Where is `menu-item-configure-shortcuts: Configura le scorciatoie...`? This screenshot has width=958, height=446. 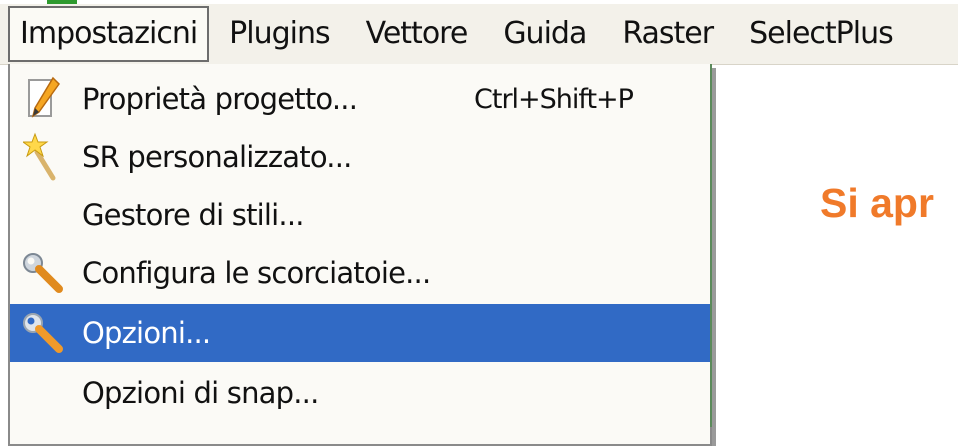
menu-item-configure-shortcuts: Configura le scorciatoie... is located at coordinates (360, 273).